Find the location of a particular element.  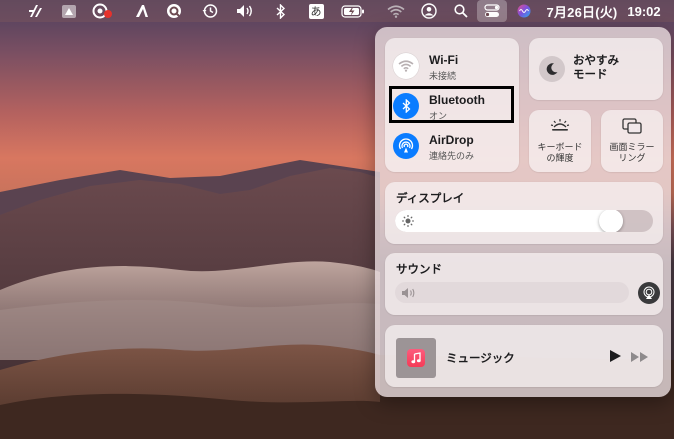

airdrop-row: AirDrop 連絡先のみ is located at coordinates (456, 146).